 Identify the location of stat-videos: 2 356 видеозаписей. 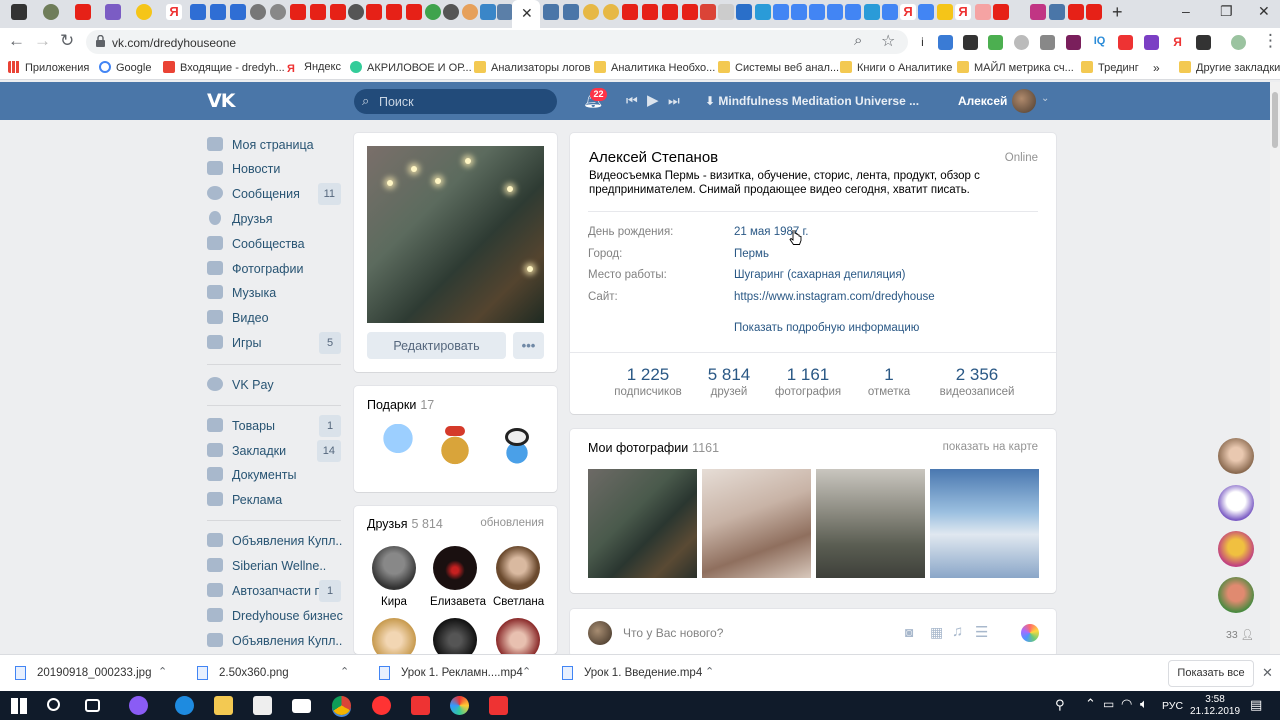
(977, 381).